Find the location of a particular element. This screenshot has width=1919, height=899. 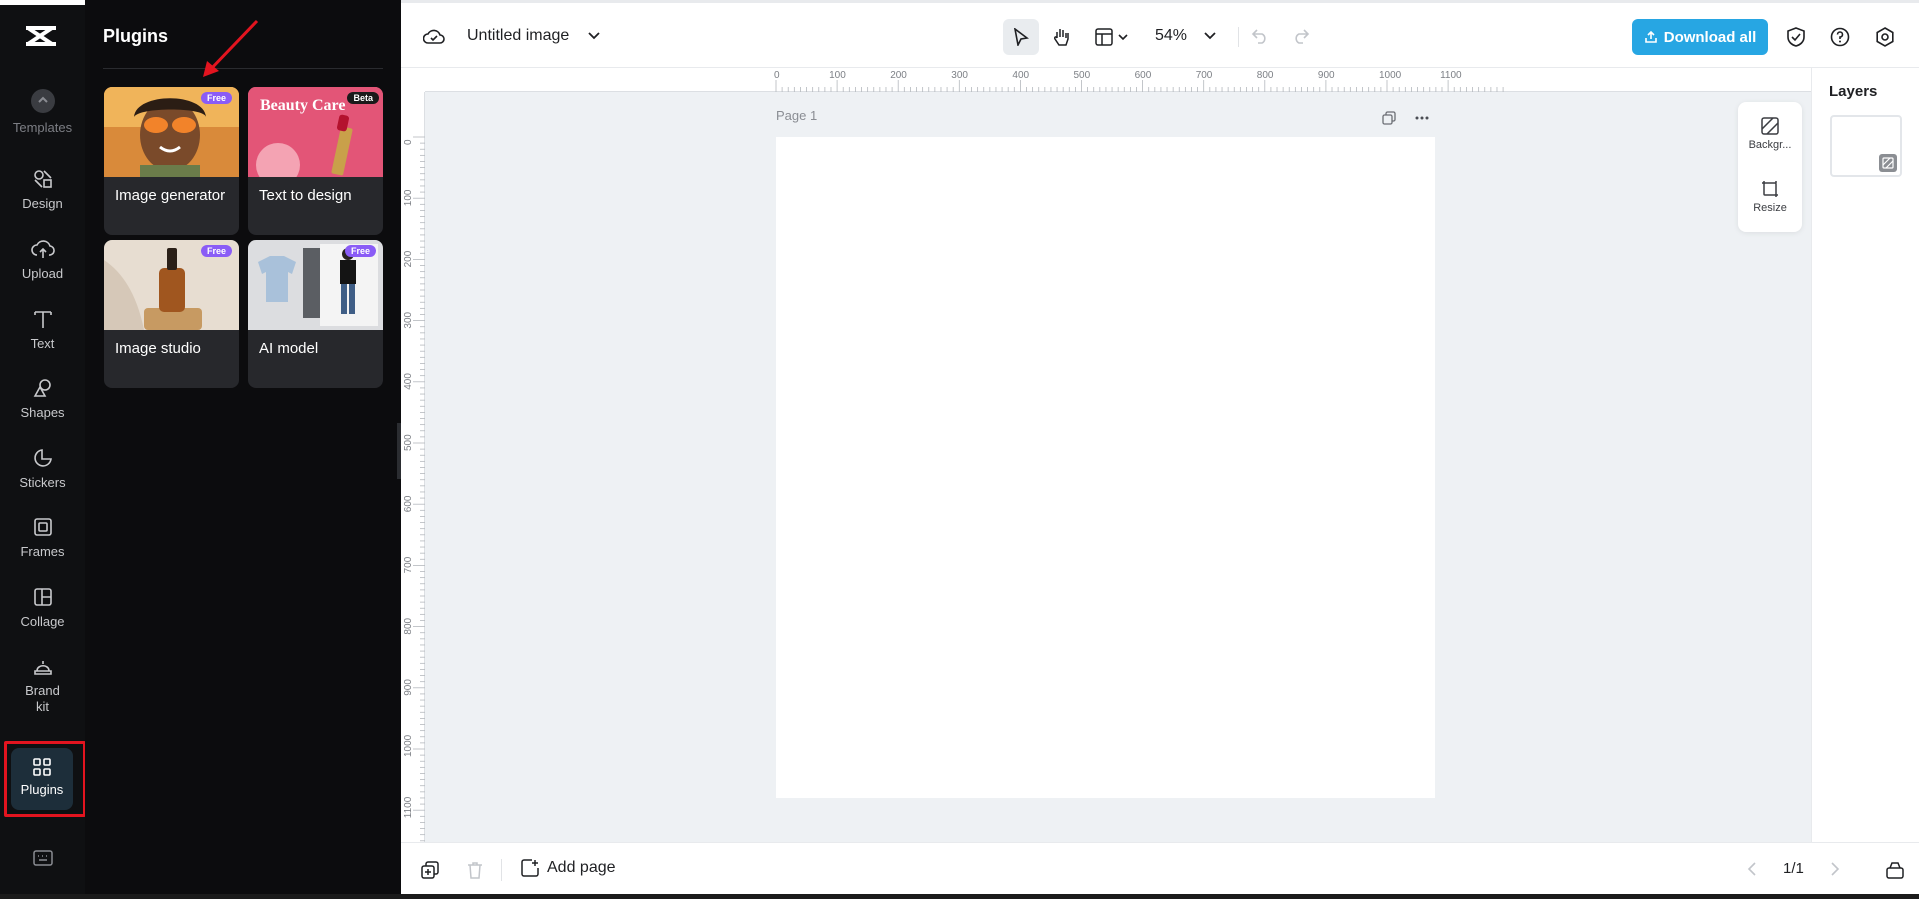

ruler-tick-label: 600 is located at coordinates (408, 503).